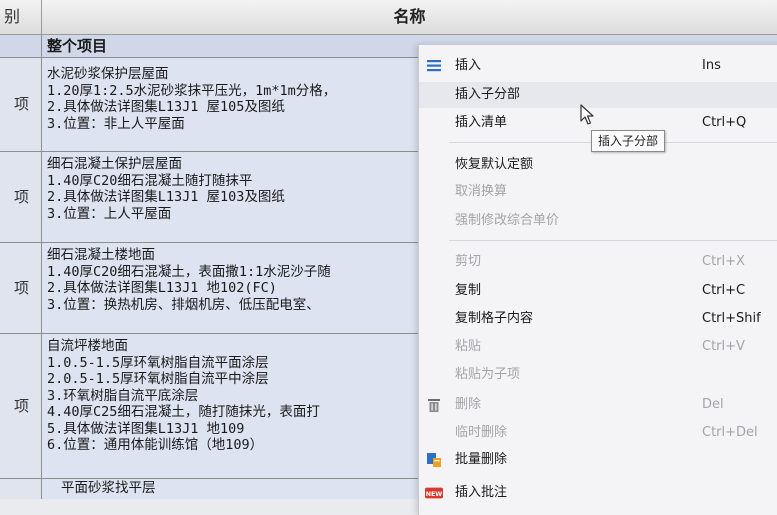 The height and width of the screenshot is (515, 777). Describe the element at coordinates (481, 122) in the screenshot. I see `menu-item-label: 插入清单` at that location.